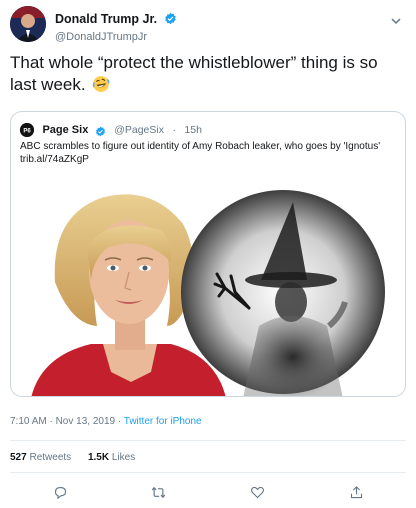 This screenshot has width=416, height=508. What do you see at coordinates (139, 129) in the screenshot?
I see `quoted-author-handle: @PageSix` at bounding box center [139, 129].